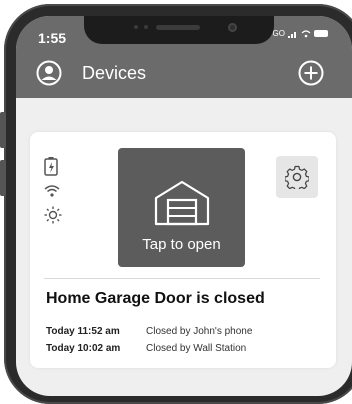 This screenshot has height=404, width=352. I want to click on carrier-label: GO, so click(278, 33).